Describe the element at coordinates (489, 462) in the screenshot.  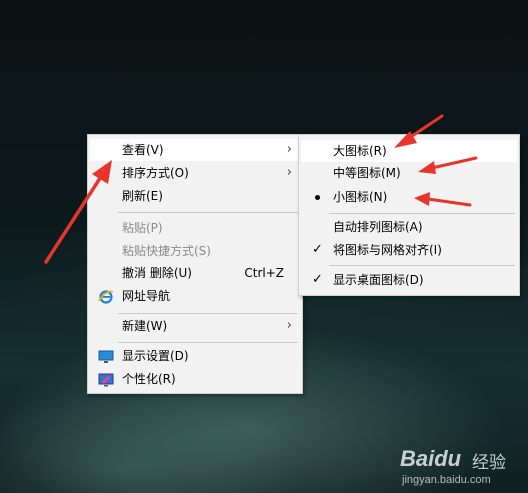
I see `watermark-subtitle: 经验` at that location.